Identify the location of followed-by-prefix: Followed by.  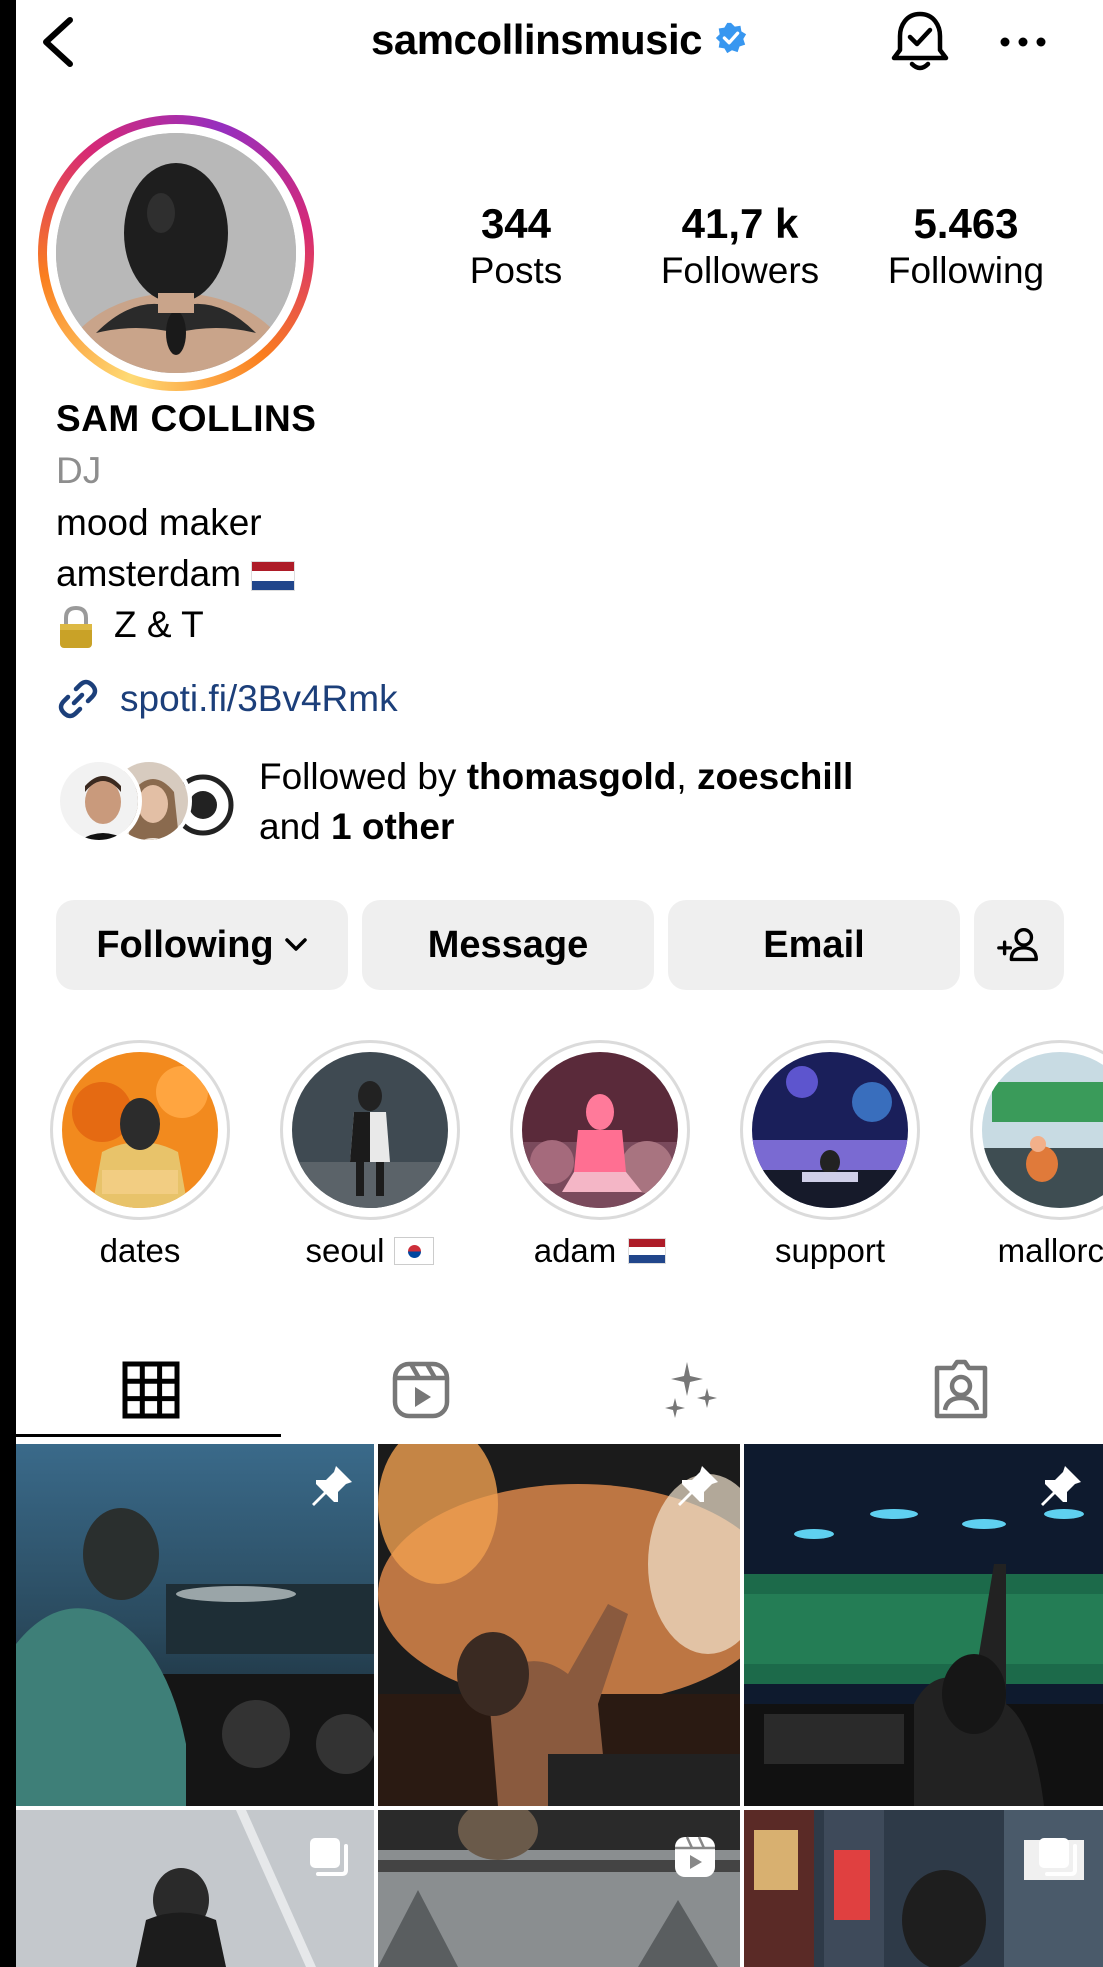
(363, 776).